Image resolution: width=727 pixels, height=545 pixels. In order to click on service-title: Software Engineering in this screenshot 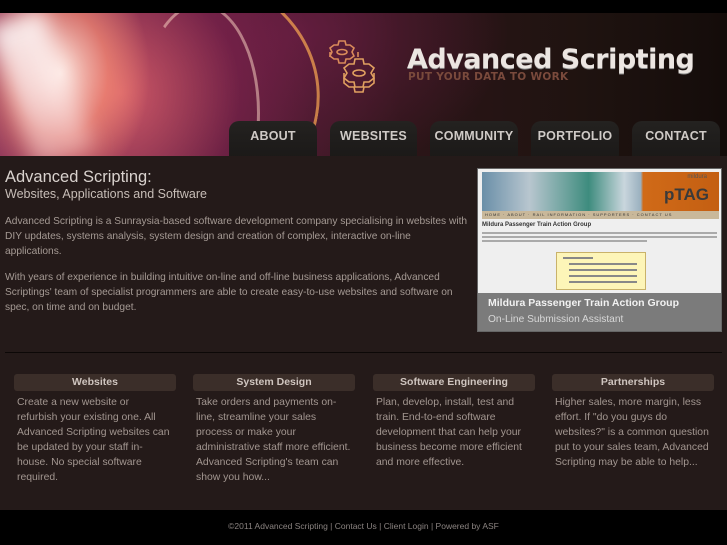, I will do `click(454, 382)`.